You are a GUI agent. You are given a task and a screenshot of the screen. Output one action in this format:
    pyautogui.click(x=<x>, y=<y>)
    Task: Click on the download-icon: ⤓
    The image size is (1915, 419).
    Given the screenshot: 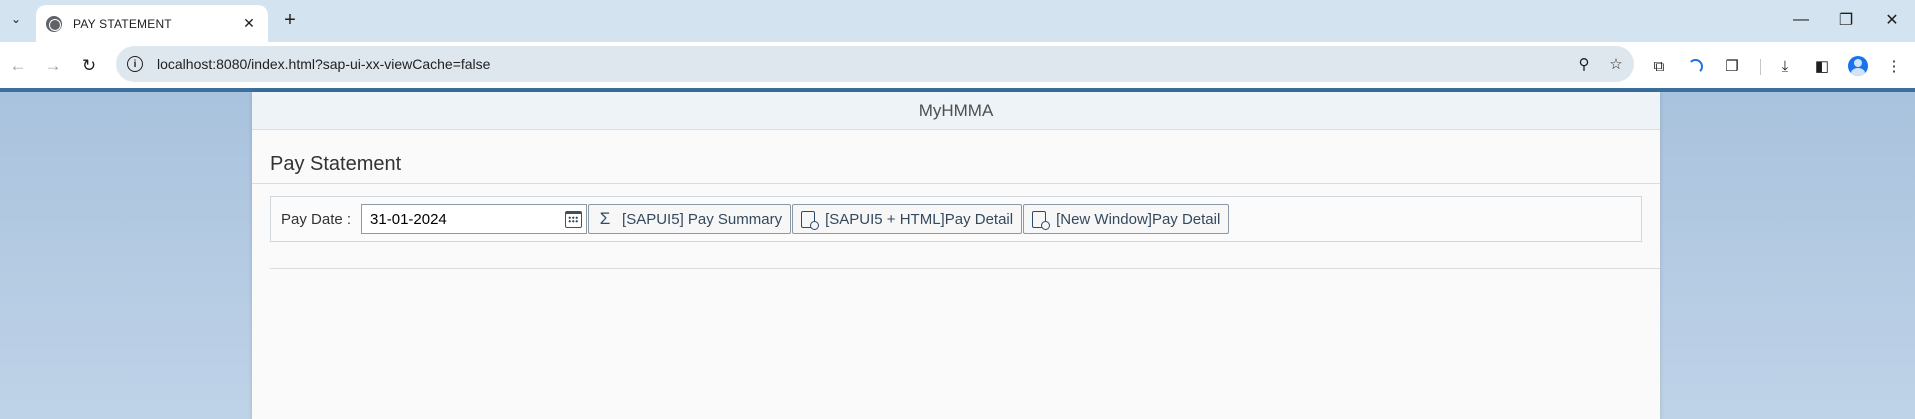 What is the action you would take?
    pyautogui.click(x=1785, y=66)
    